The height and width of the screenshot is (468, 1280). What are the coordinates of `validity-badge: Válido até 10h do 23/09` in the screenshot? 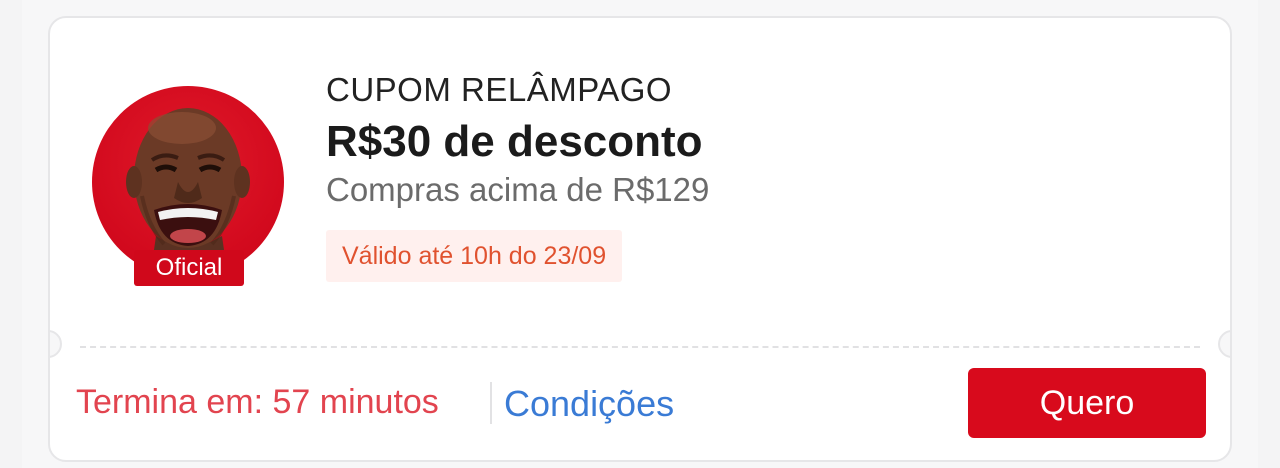 It's located at (474, 256).